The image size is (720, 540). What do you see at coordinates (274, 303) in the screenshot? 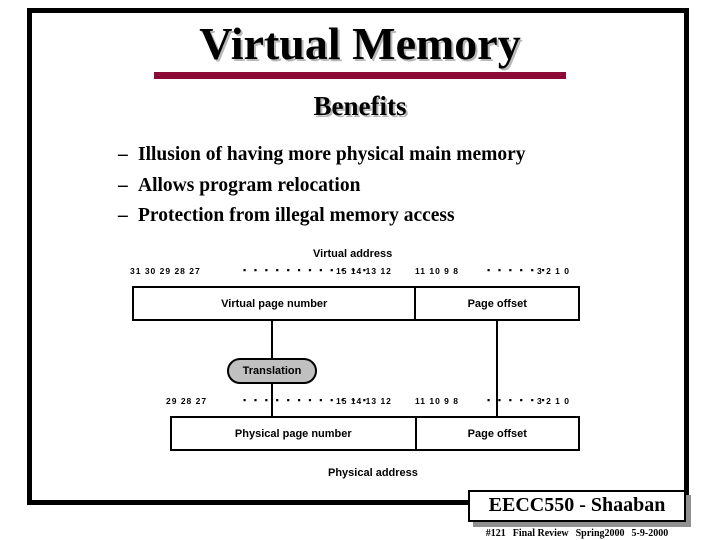
I see `virtual-page-number-cell: Virtual page number` at bounding box center [274, 303].